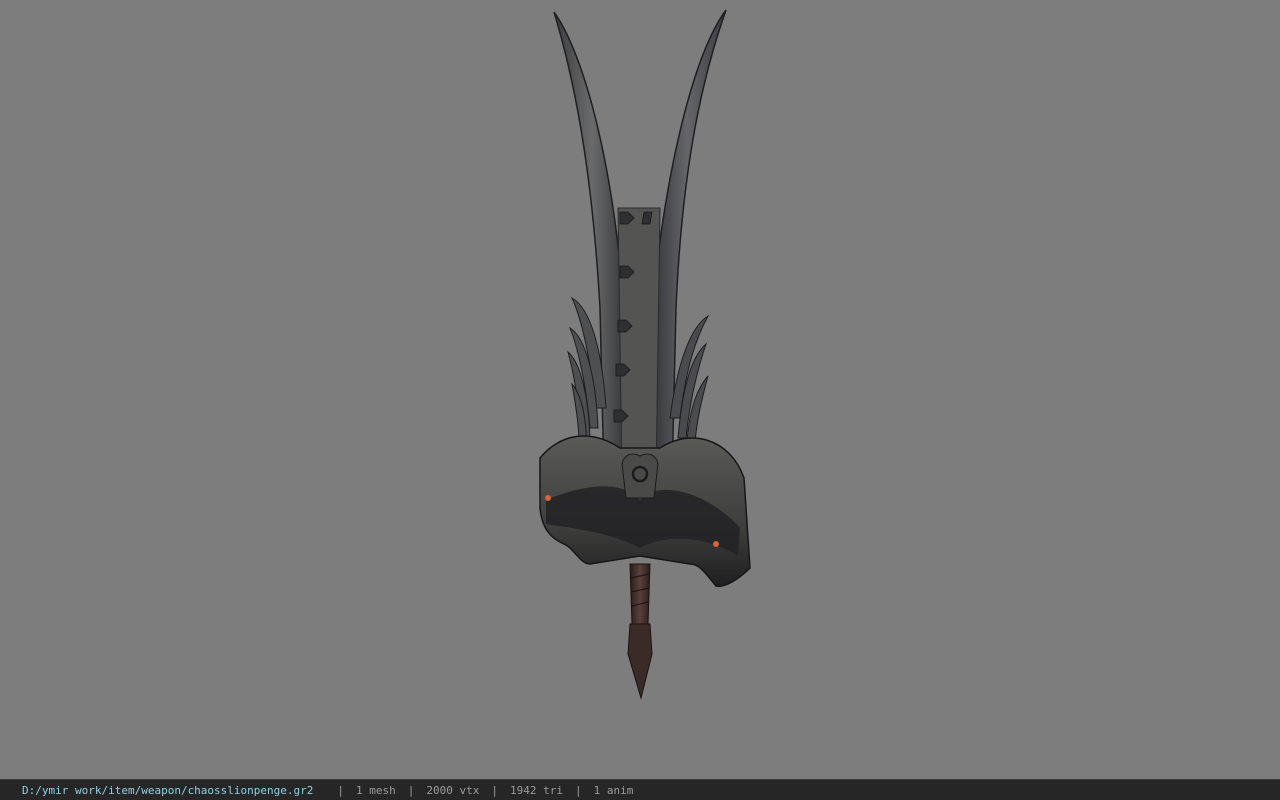 The image size is (1280, 800). What do you see at coordinates (639, 343) in the screenshot?
I see `central-spine` at bounding box center [639, 343].